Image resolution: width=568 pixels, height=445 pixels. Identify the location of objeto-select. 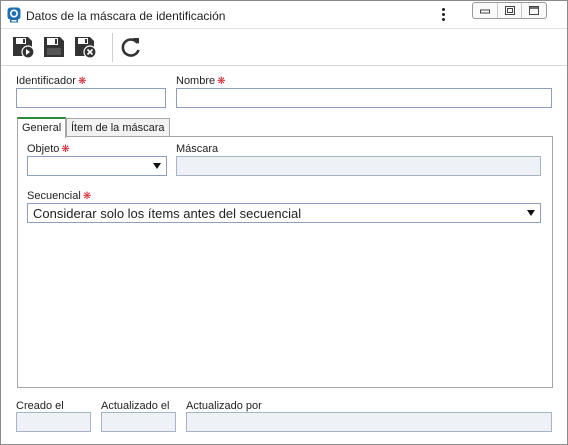
(97, 166).